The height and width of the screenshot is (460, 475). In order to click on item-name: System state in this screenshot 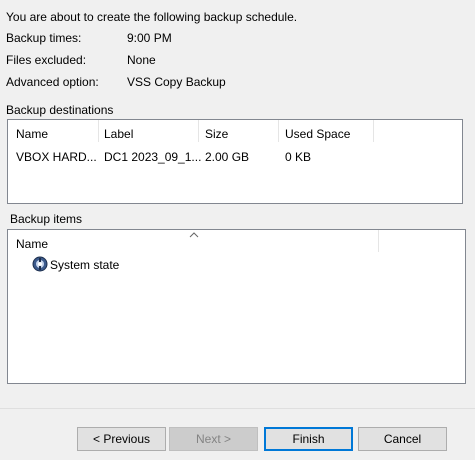, I will do `click(85, 265)`.